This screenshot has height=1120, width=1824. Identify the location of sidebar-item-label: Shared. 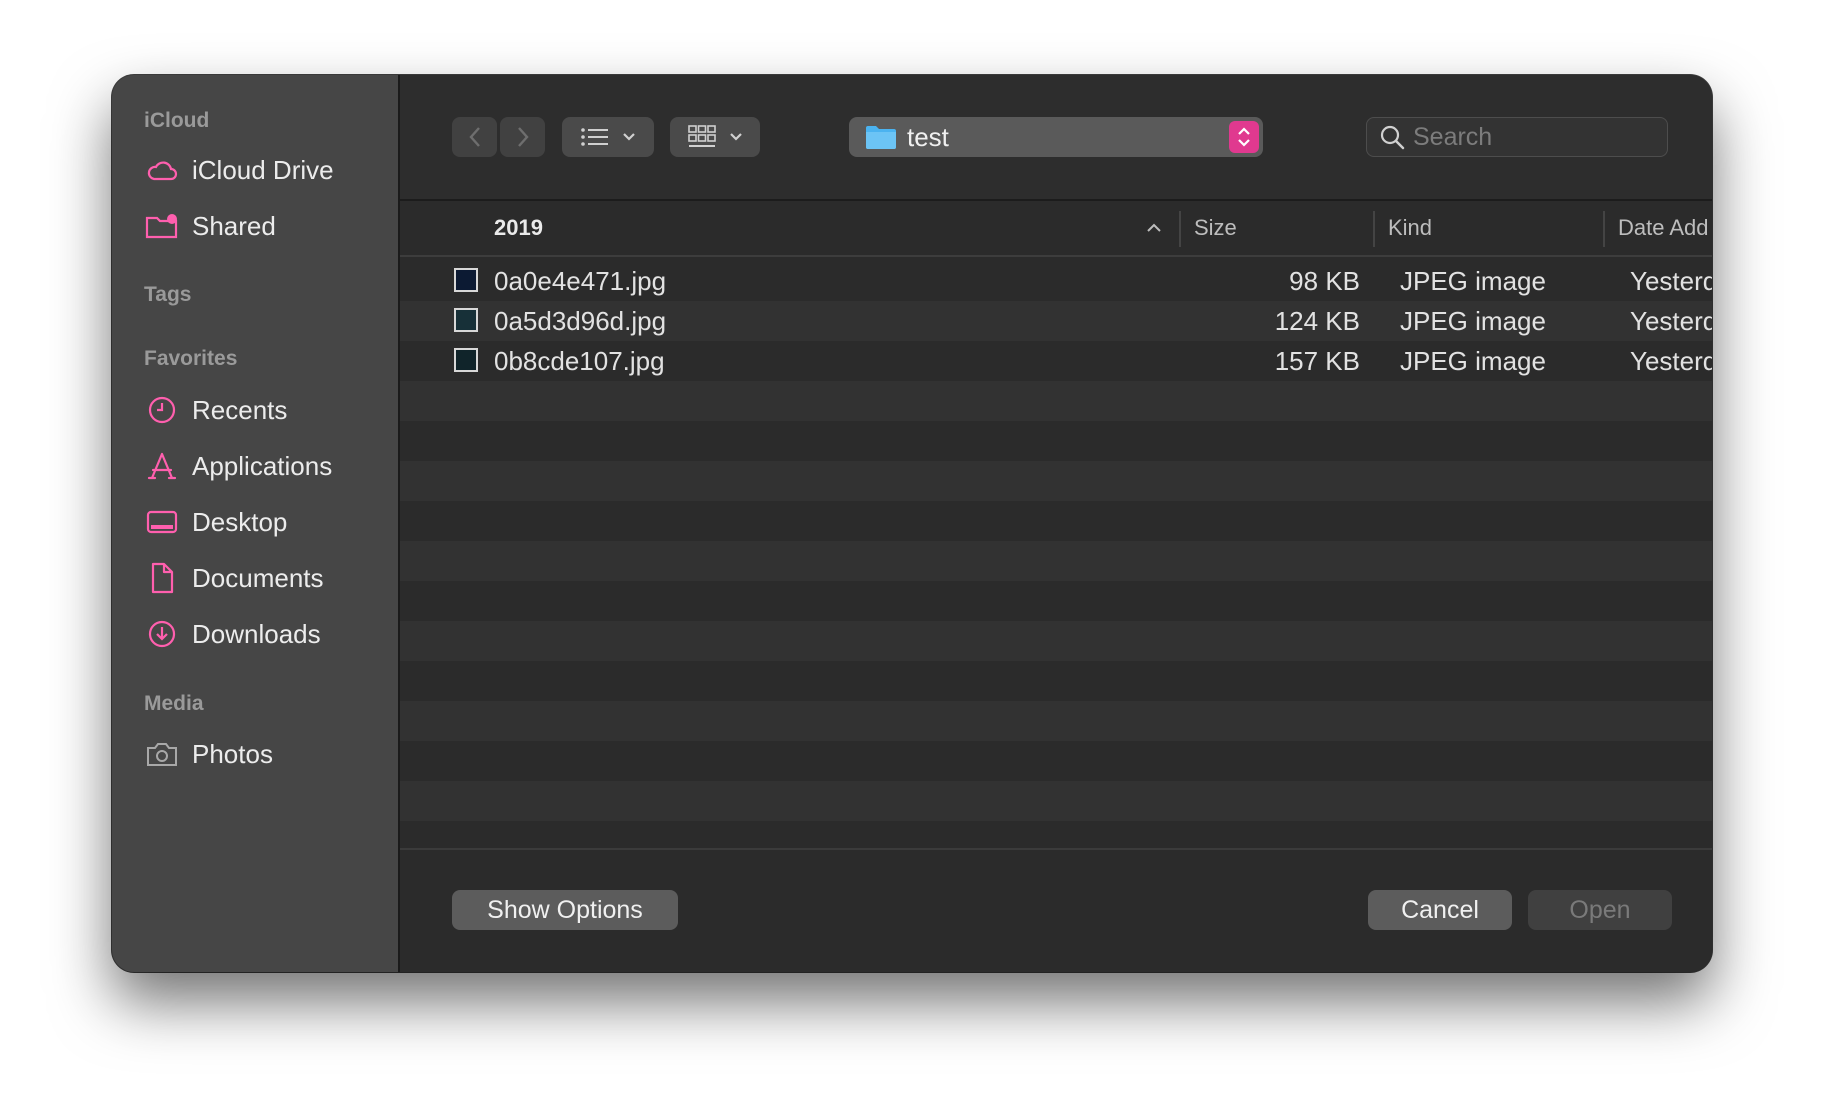
(234, 225).